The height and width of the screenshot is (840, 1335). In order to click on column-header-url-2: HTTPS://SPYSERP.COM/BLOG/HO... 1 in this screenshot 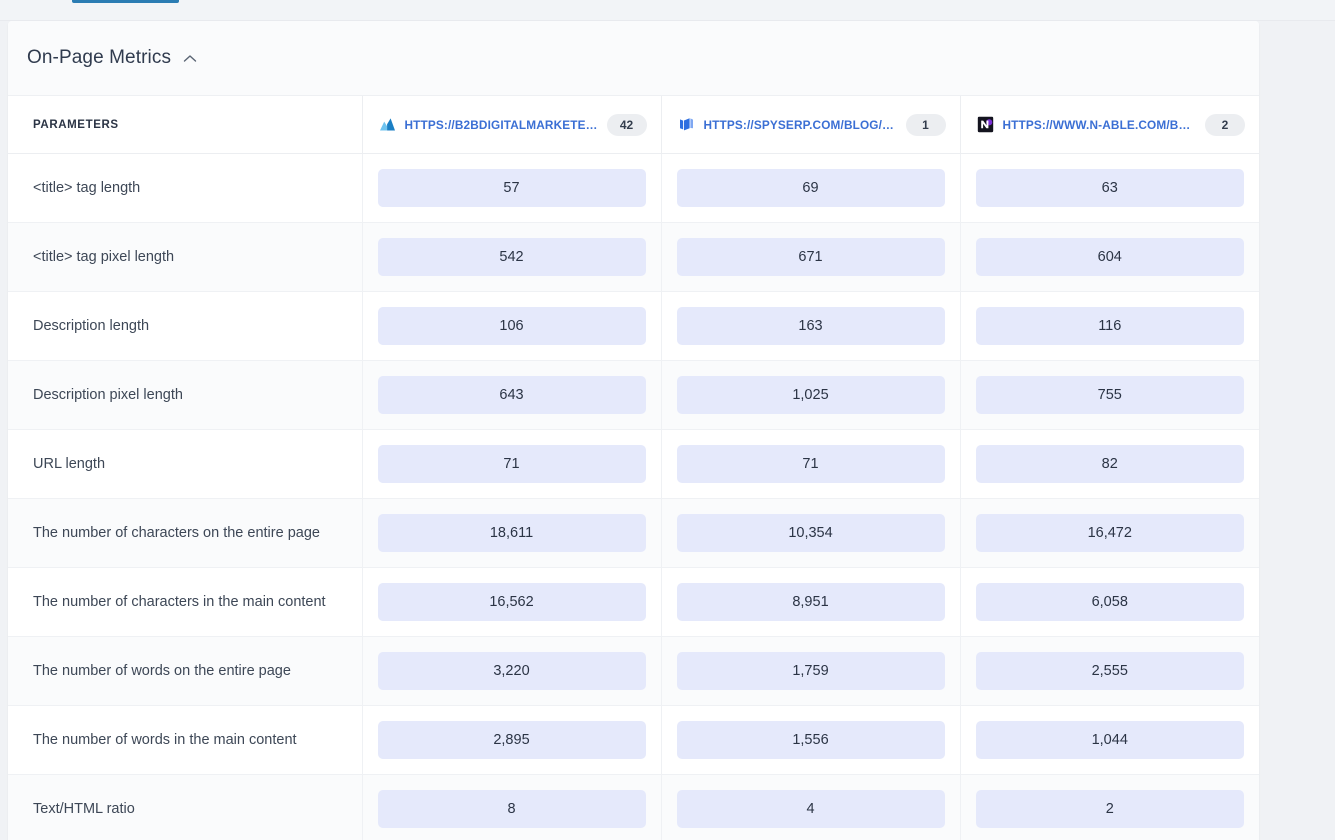, I will do `click(811, 125)`.